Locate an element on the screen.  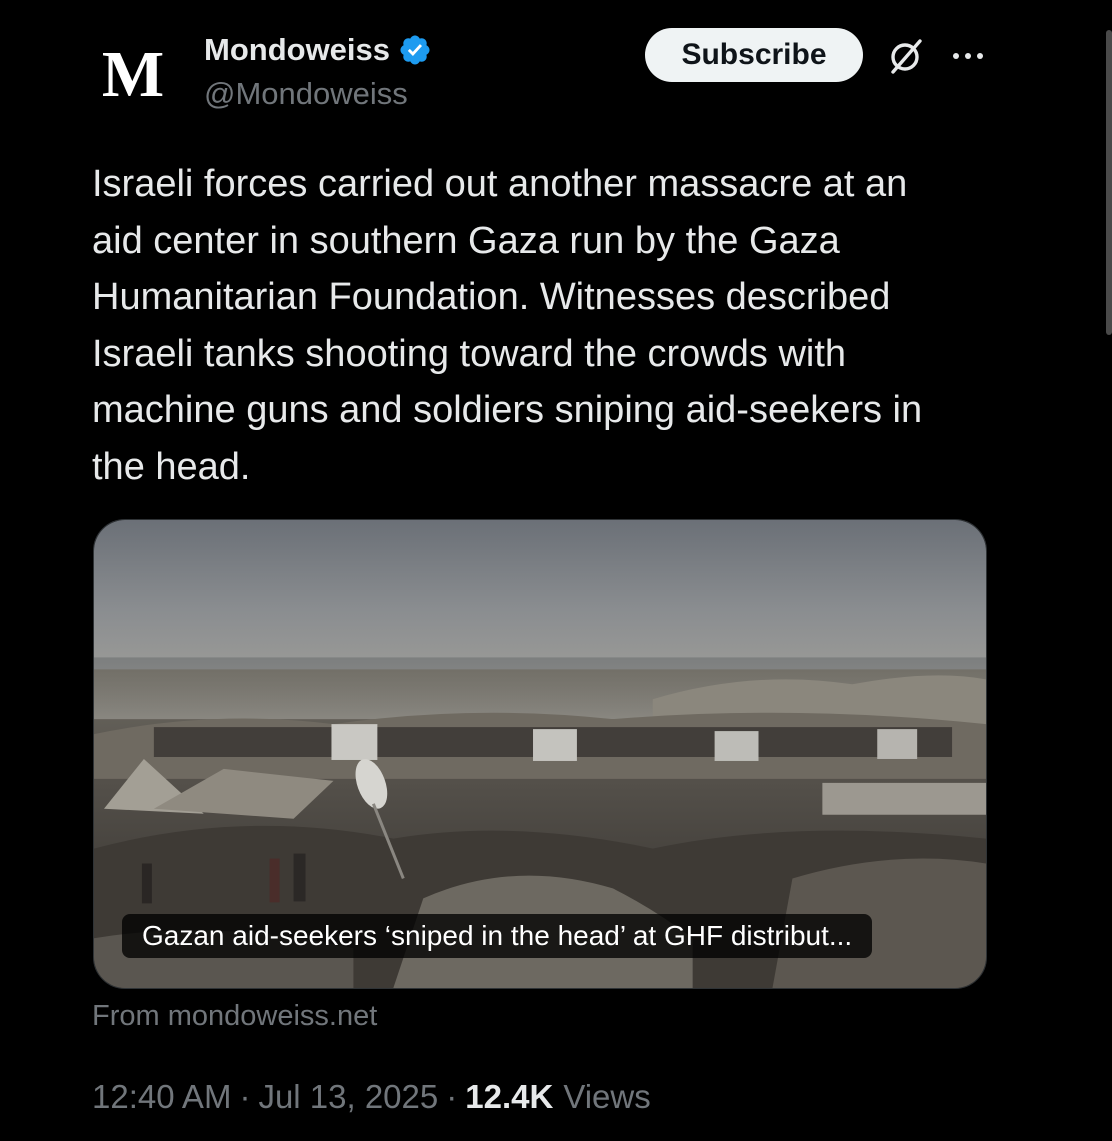
card-source: From mondoweiss.net is located at coordinates (234, 1016).